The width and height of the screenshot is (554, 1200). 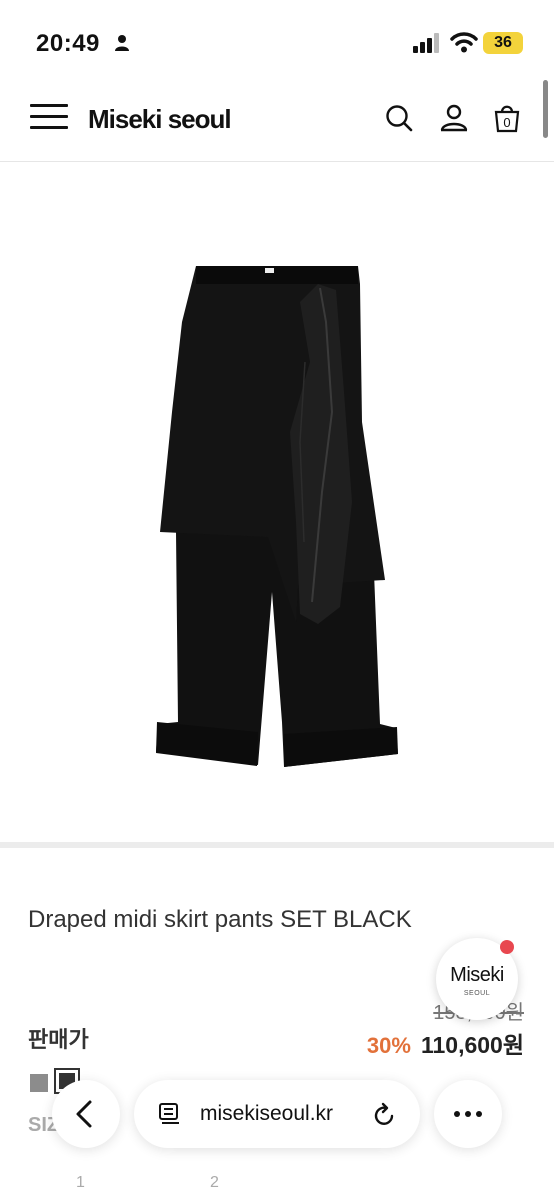 I want to click on badge-name: Miseki, so click(x=477, y=975).